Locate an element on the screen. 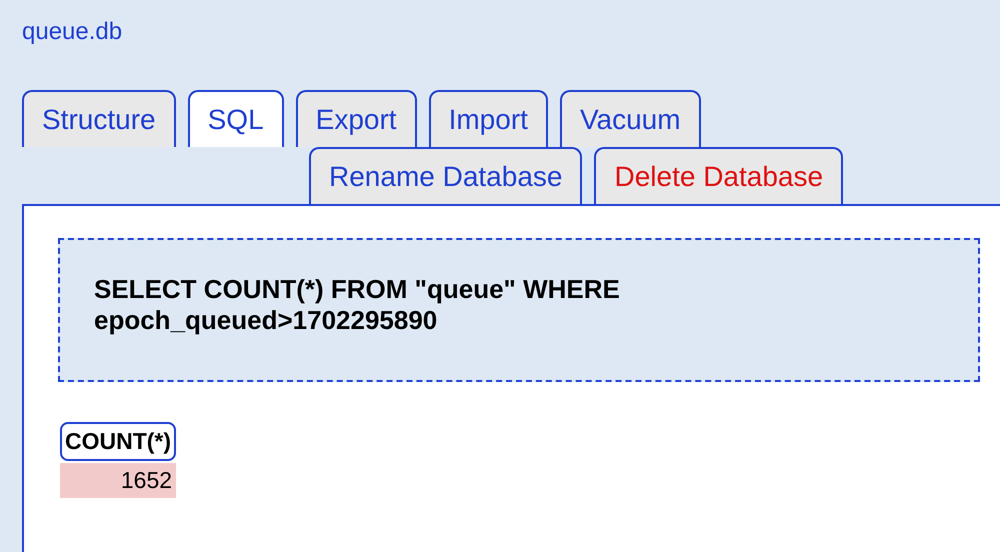 Image resolution: width=1000 pixels, height=552 pixels. tab: Import is located at coordinates (488, 118).